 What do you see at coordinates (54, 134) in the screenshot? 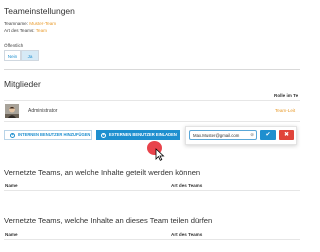
I see `add-internal-user-label: INTERNEN BENUTZER HINZUFÜGEN` at bounding box center [54, 134].